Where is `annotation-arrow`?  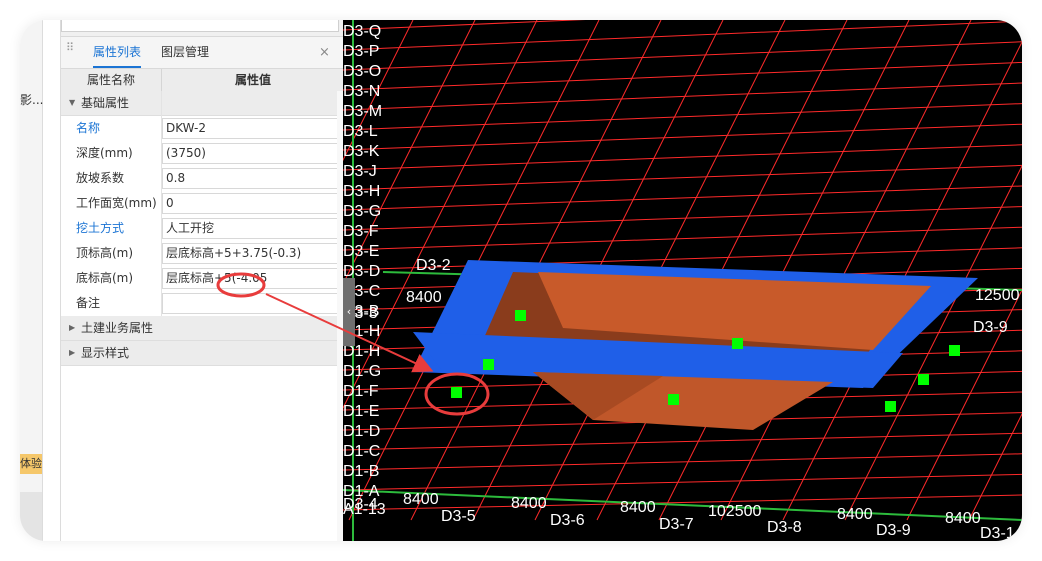
annotation-arrow is located at coordinates (349, 333).